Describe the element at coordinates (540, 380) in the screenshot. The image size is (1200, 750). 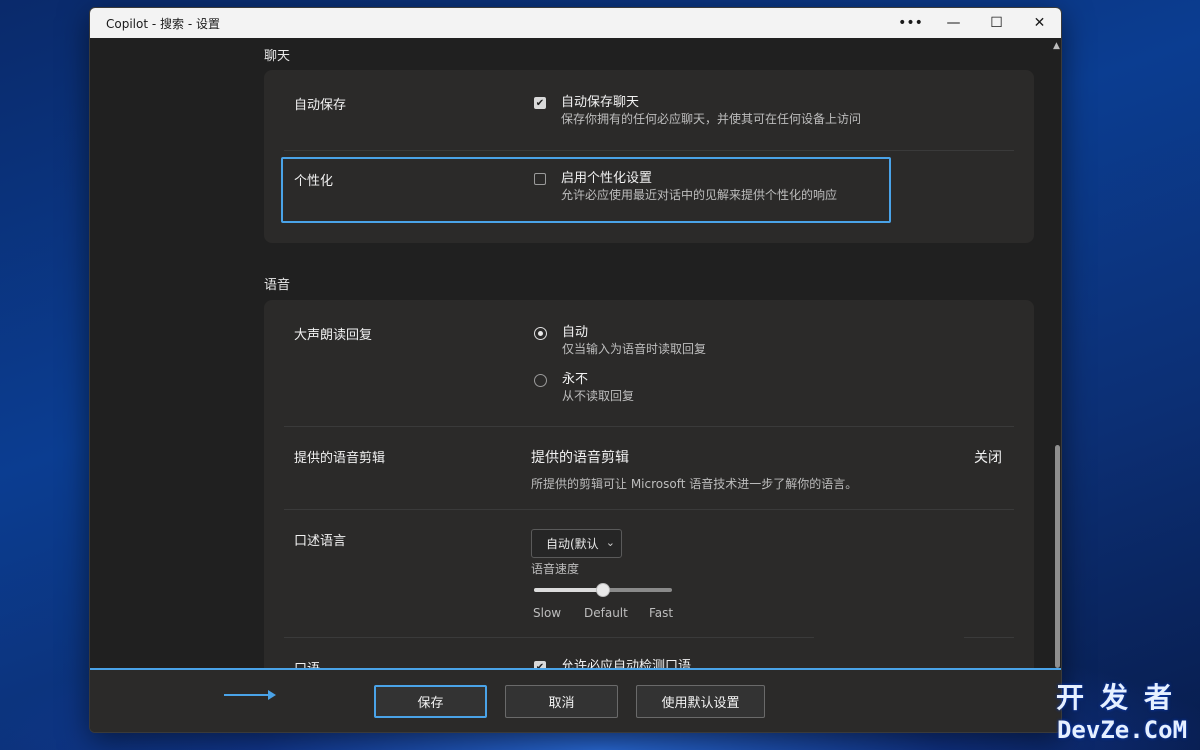
I see `read-aloud-radio-never` at that location.